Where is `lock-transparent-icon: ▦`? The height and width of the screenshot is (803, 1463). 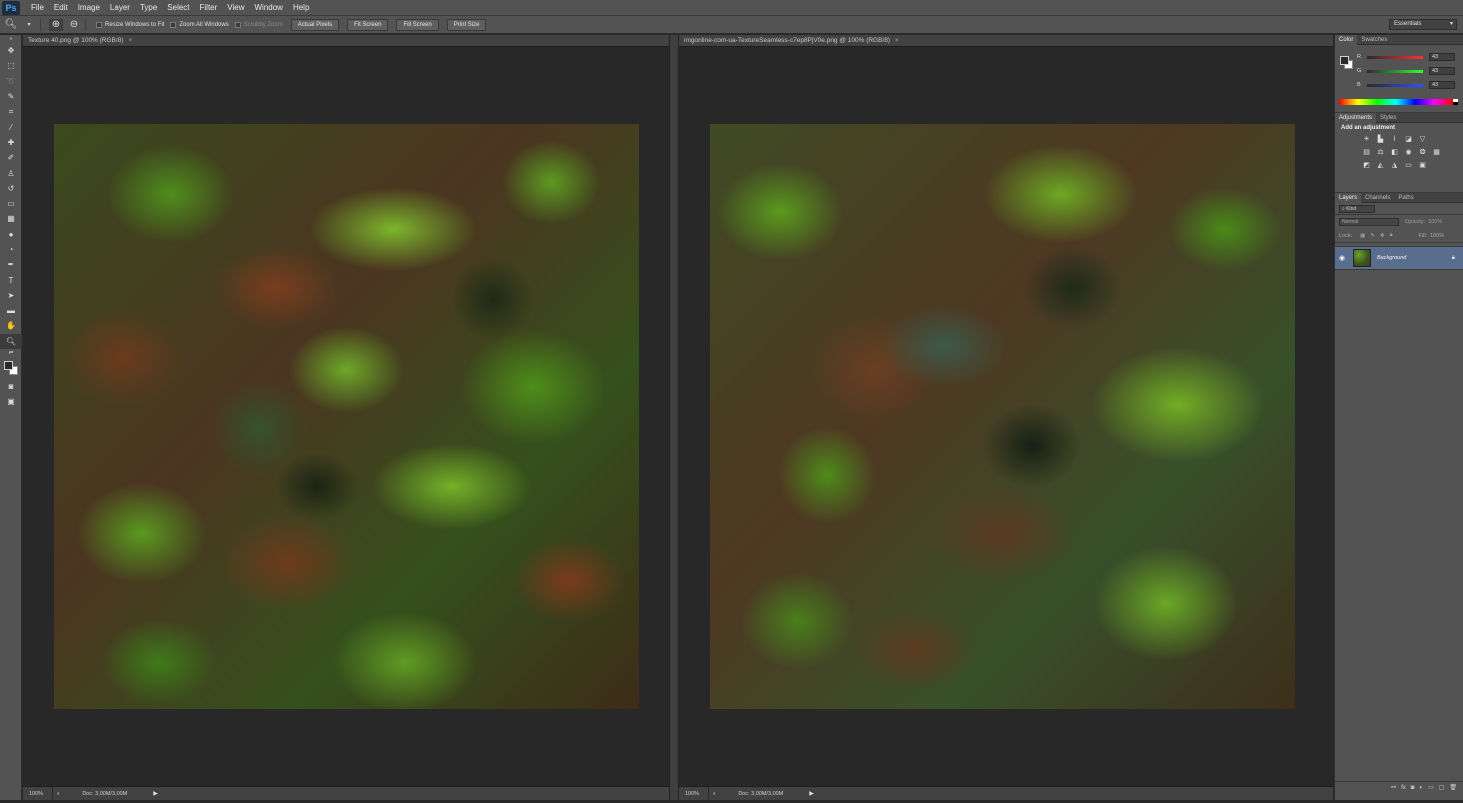
lock-transparent-icon: ▦ is located at coordinates (1362, 236).